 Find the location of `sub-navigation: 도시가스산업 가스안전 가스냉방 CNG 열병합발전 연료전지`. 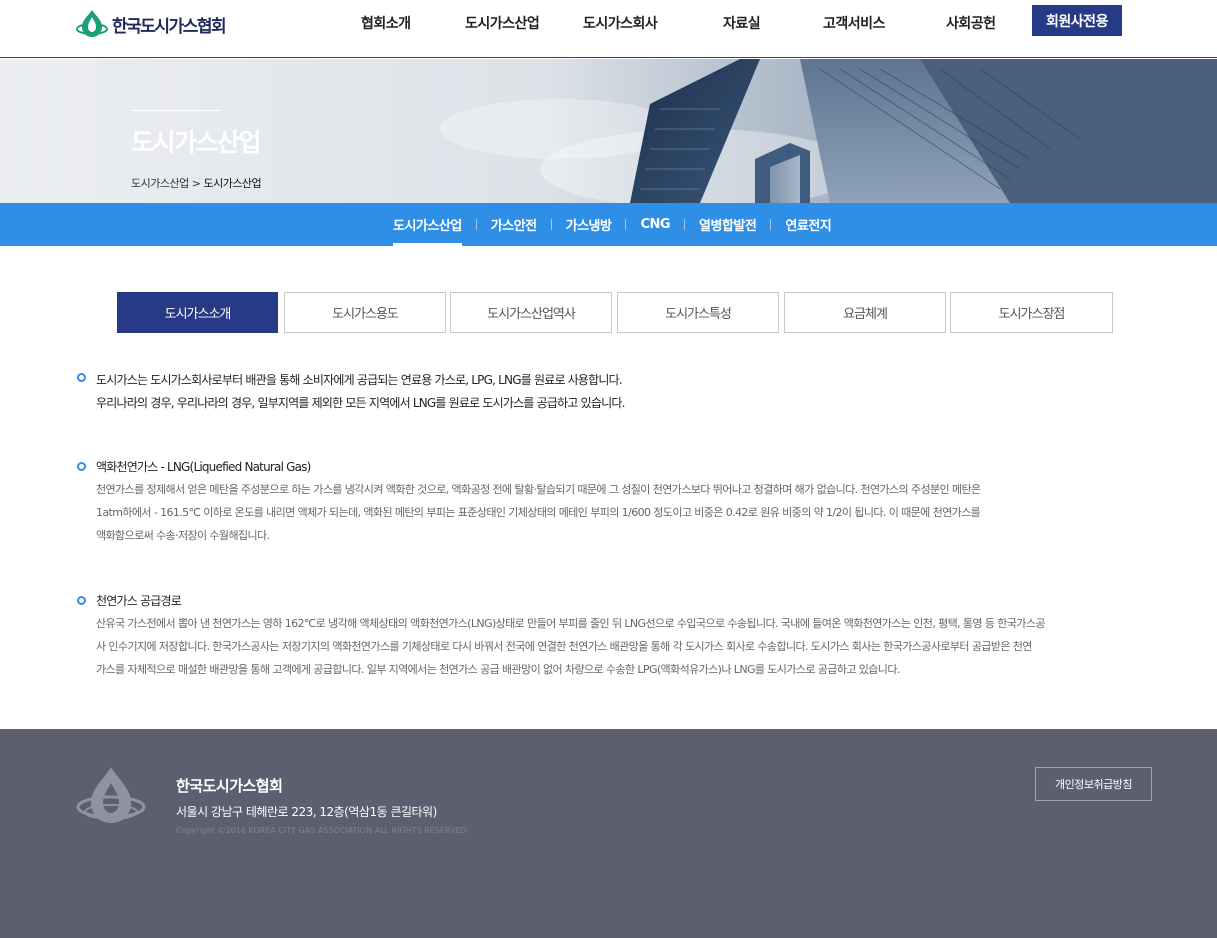

sub-navigation: 도시가스산업 가스안전 가스냉방 CNG 열병합발전 연료전지 is located at coordinates (608, 224).